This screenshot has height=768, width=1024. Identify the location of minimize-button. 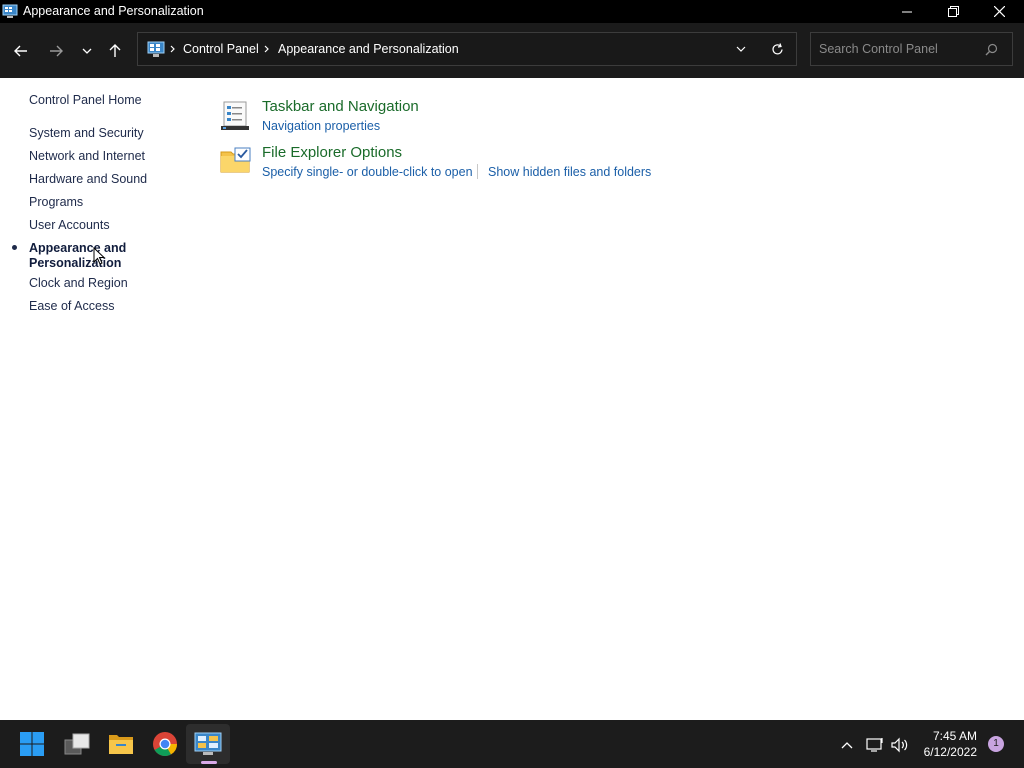
(907, 11).